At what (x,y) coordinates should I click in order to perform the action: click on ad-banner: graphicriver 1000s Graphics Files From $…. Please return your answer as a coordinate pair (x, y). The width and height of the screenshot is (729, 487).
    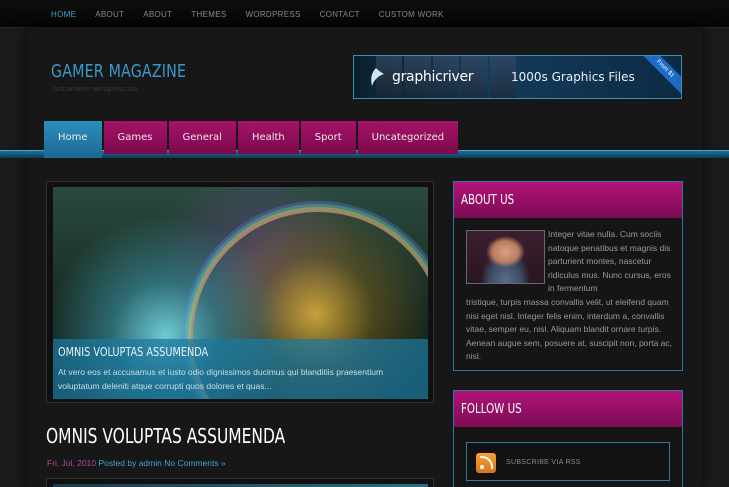
    Looking at the image, I should click on (517, 77).